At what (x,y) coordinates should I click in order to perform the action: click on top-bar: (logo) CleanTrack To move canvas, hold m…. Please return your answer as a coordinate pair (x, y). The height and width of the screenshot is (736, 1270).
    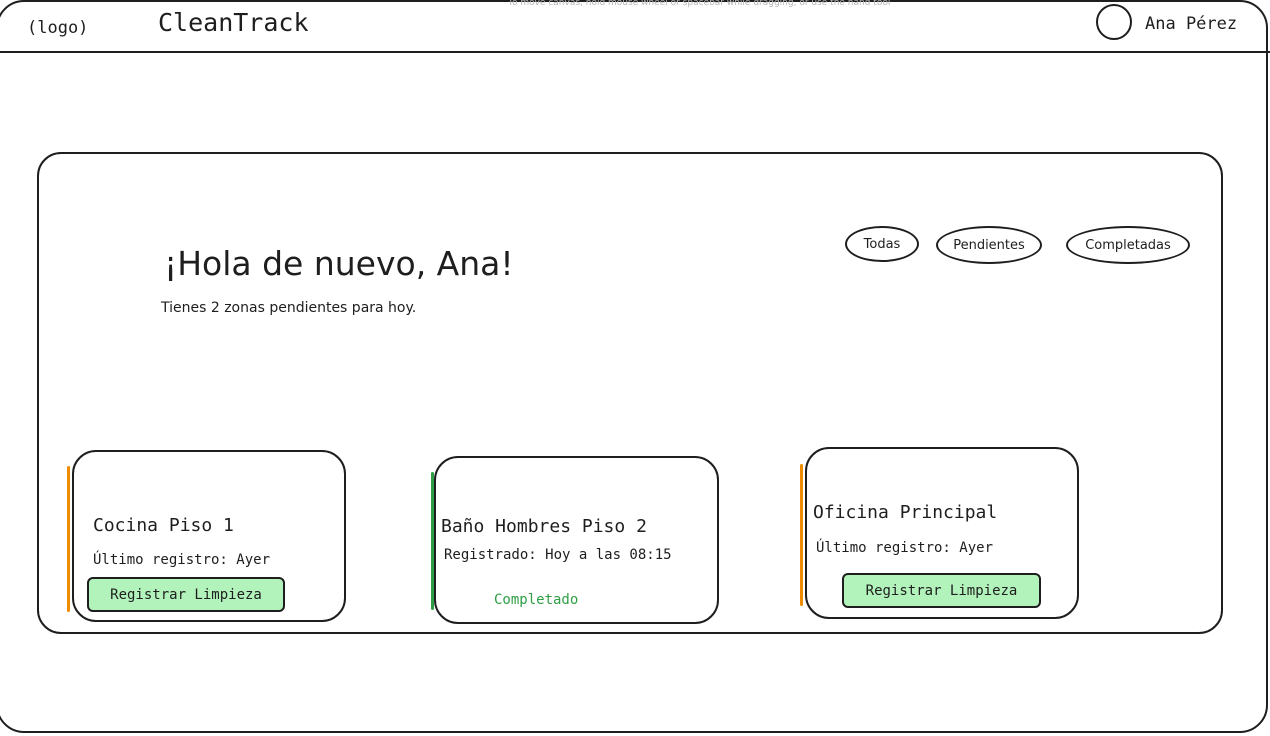
    Looking at the image, I should click on (635, 26).